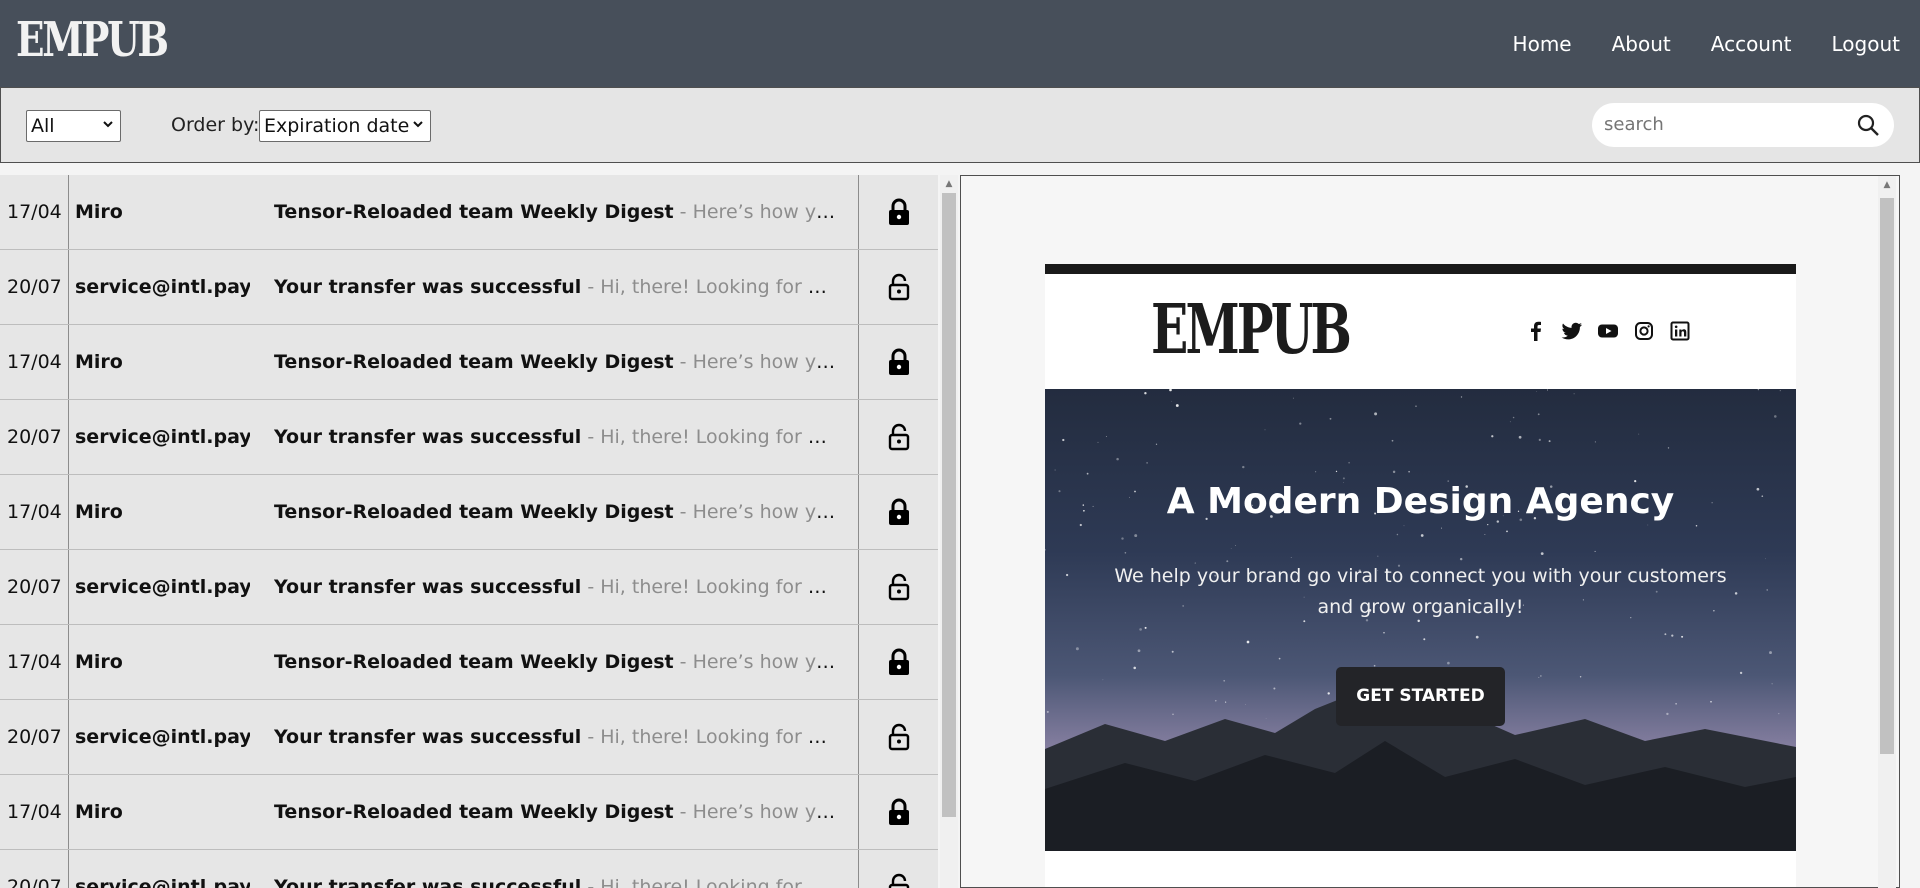  What do you see at coordinates (1542, 44) in the screenshot?
I see `nav-home-link: Home` at bounding box center [1542, 44].